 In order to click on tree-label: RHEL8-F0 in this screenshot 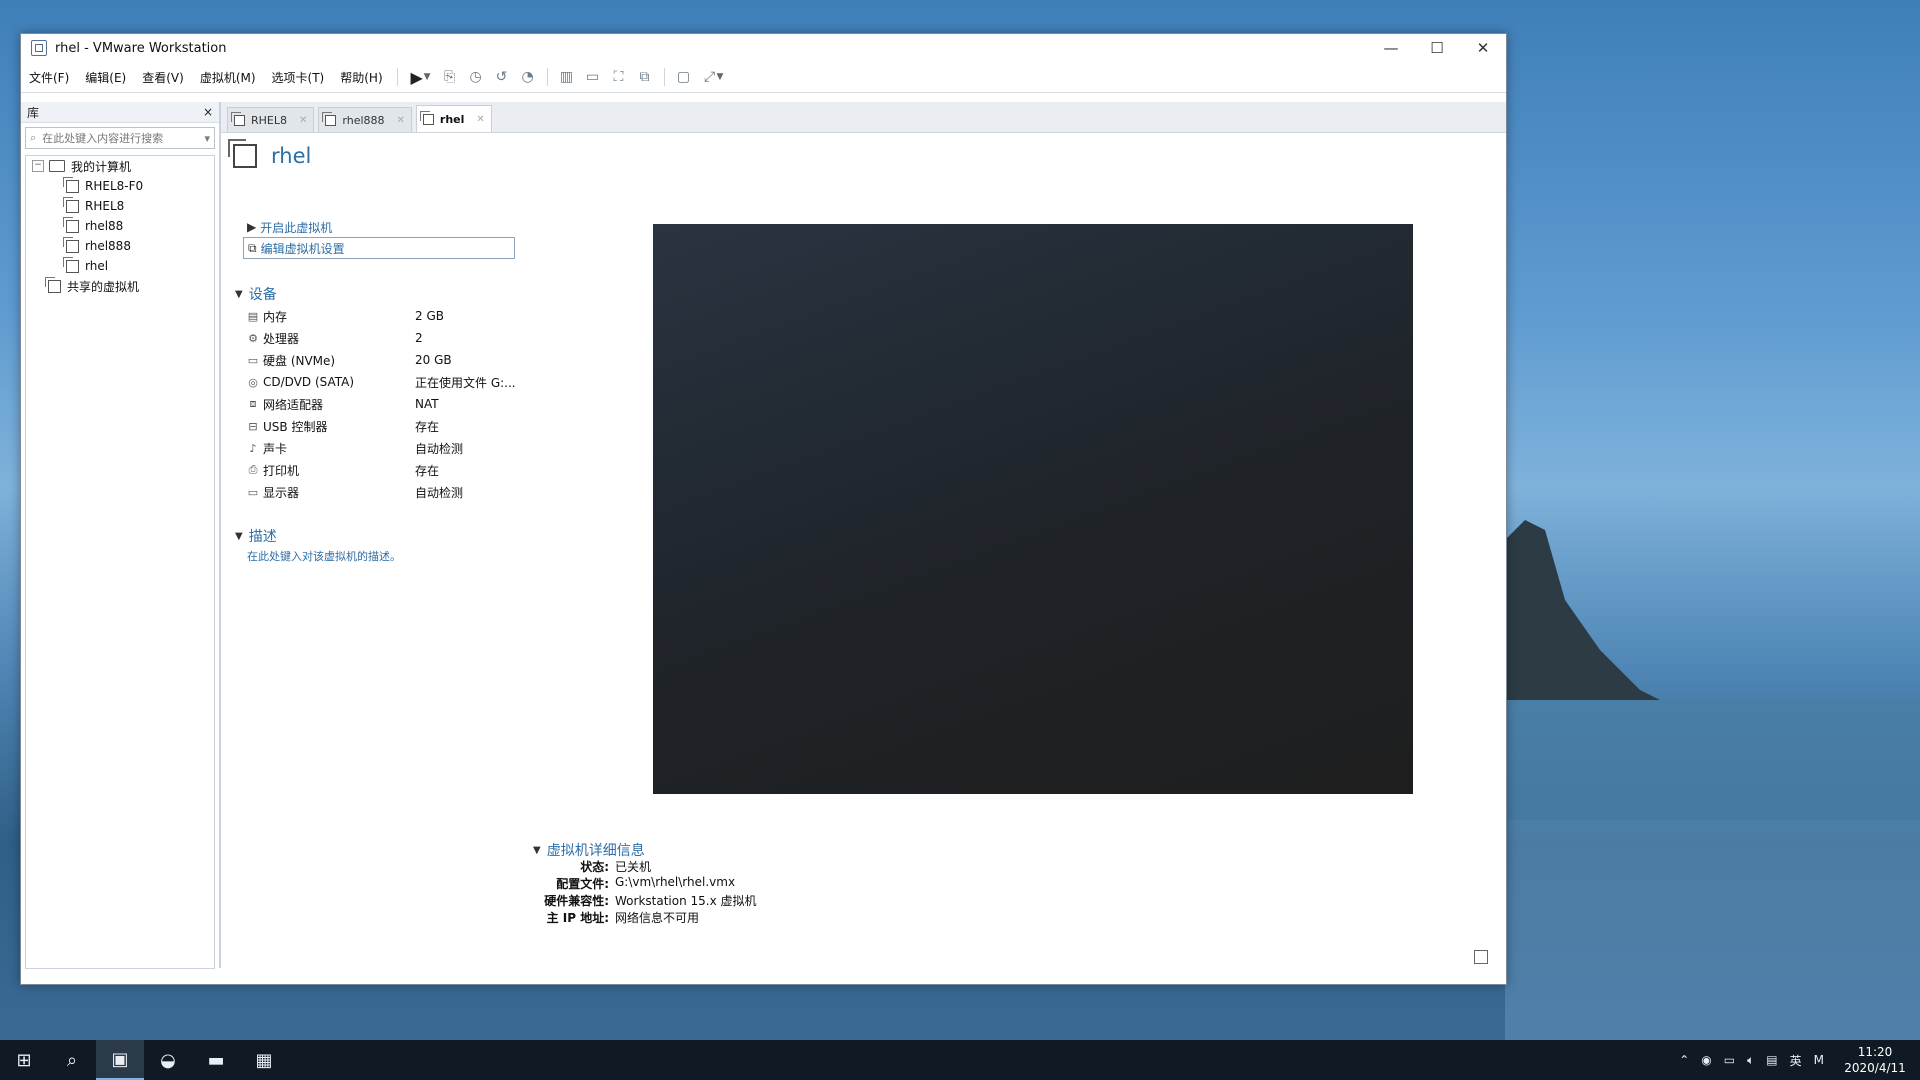, I will do `click(114, 186)`.